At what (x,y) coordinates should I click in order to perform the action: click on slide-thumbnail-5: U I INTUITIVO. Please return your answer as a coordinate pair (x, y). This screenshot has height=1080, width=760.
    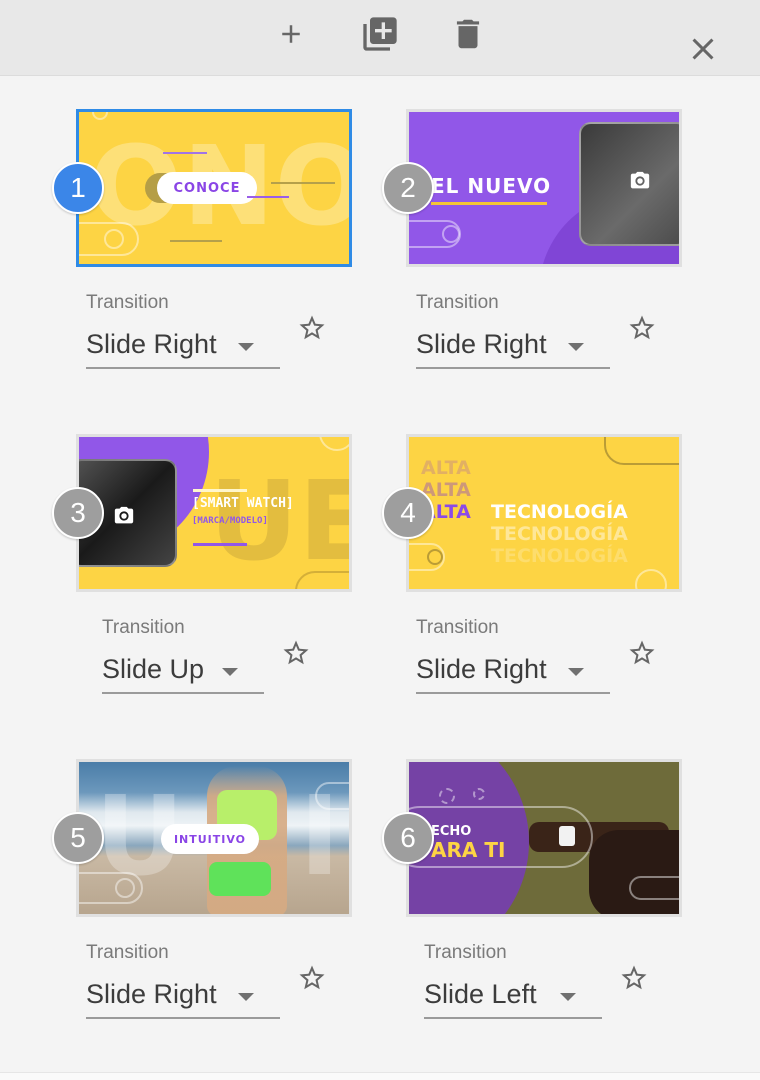
    Looking at the image, I should click on (214, 838).